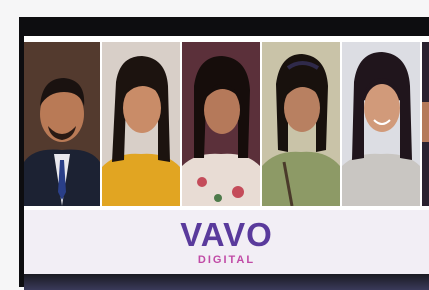 This screenshot has height=290, width=429. I want to click on photo-woman-grey, so click(381, 124).